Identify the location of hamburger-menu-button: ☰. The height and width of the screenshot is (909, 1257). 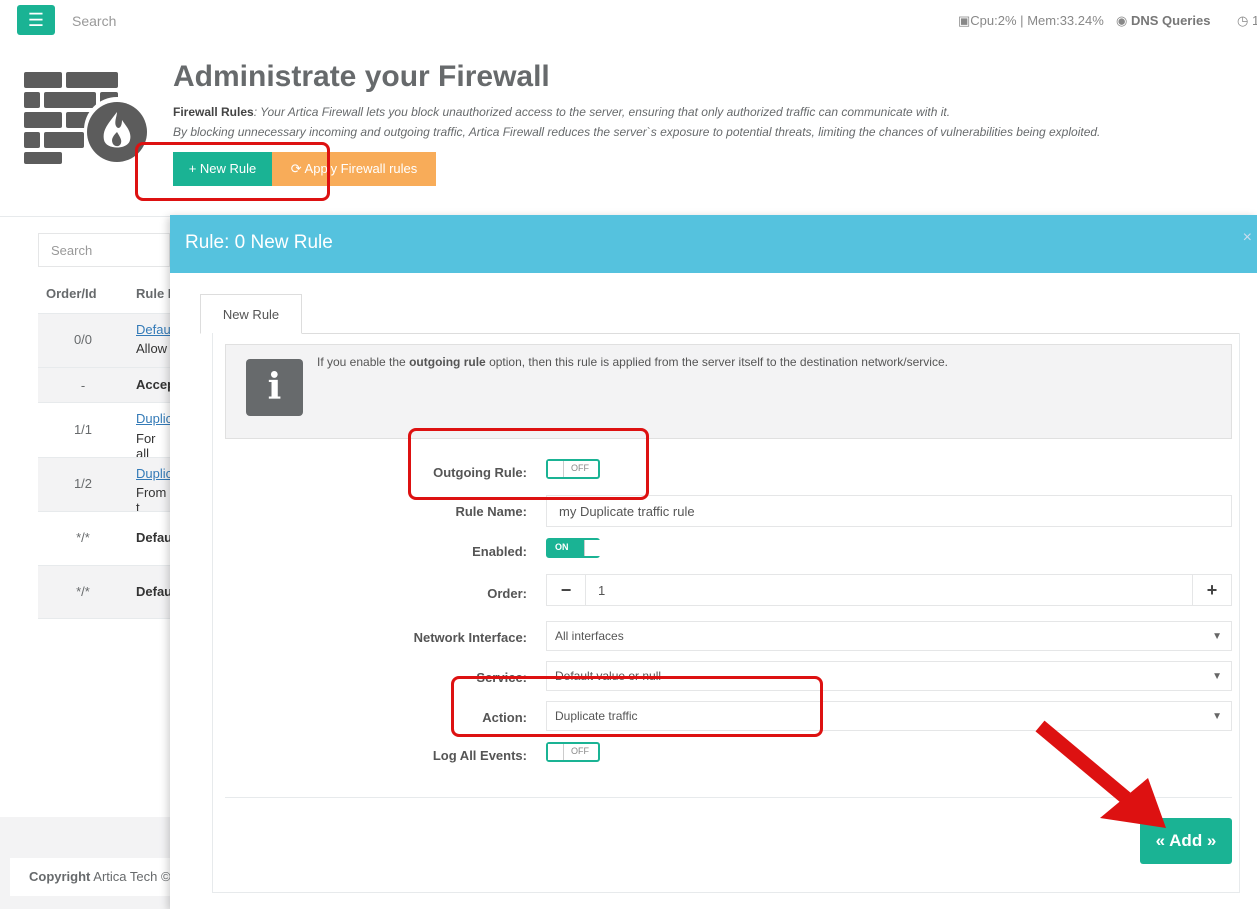
(36, 20).